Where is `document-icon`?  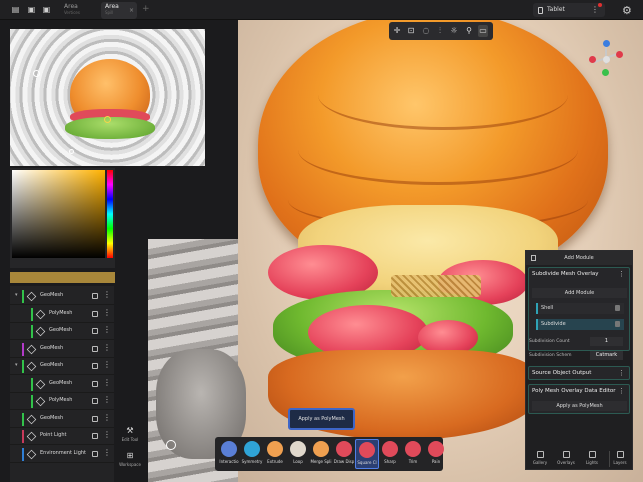
document-icon is located at coordinates (533, 258).